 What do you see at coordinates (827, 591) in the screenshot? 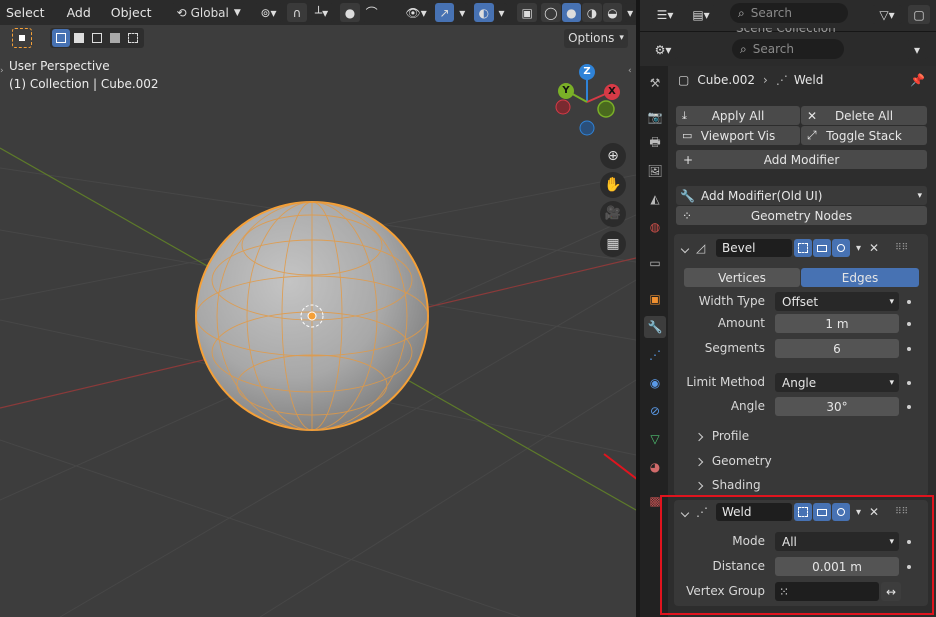
I see `vertex-group-field: ⁙` at bounding box center [827, 591].